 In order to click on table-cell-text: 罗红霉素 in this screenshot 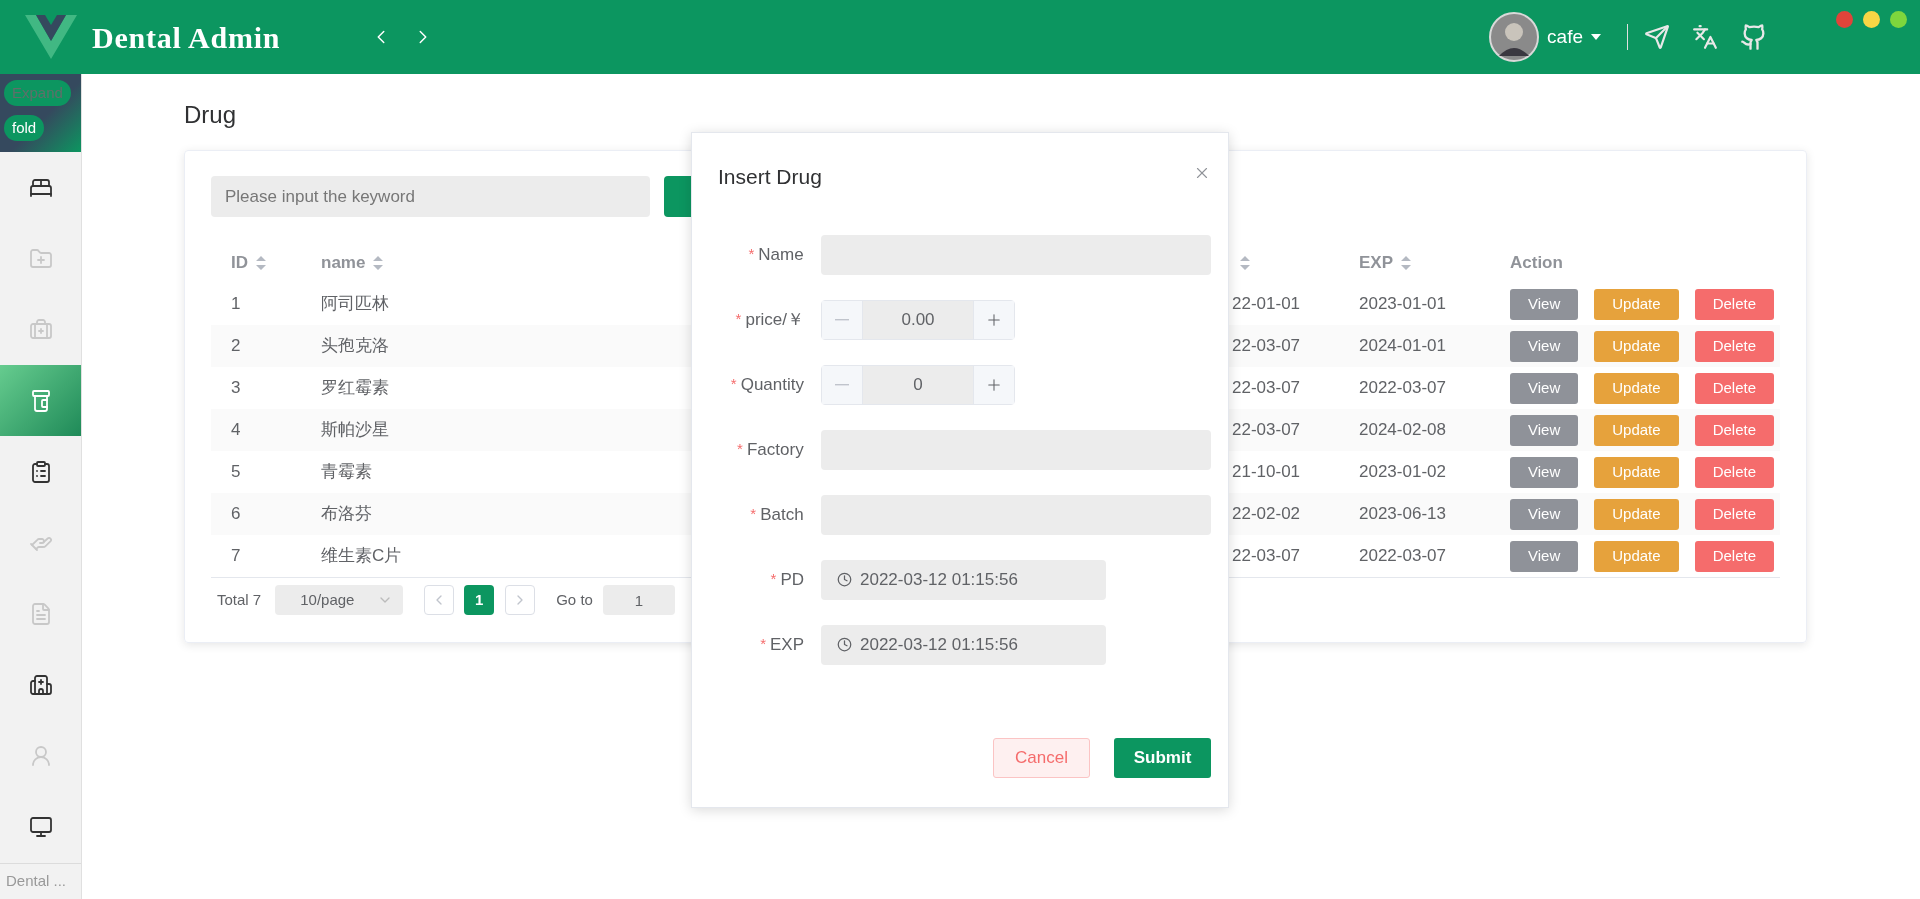, I will do `click(355, 388)`.